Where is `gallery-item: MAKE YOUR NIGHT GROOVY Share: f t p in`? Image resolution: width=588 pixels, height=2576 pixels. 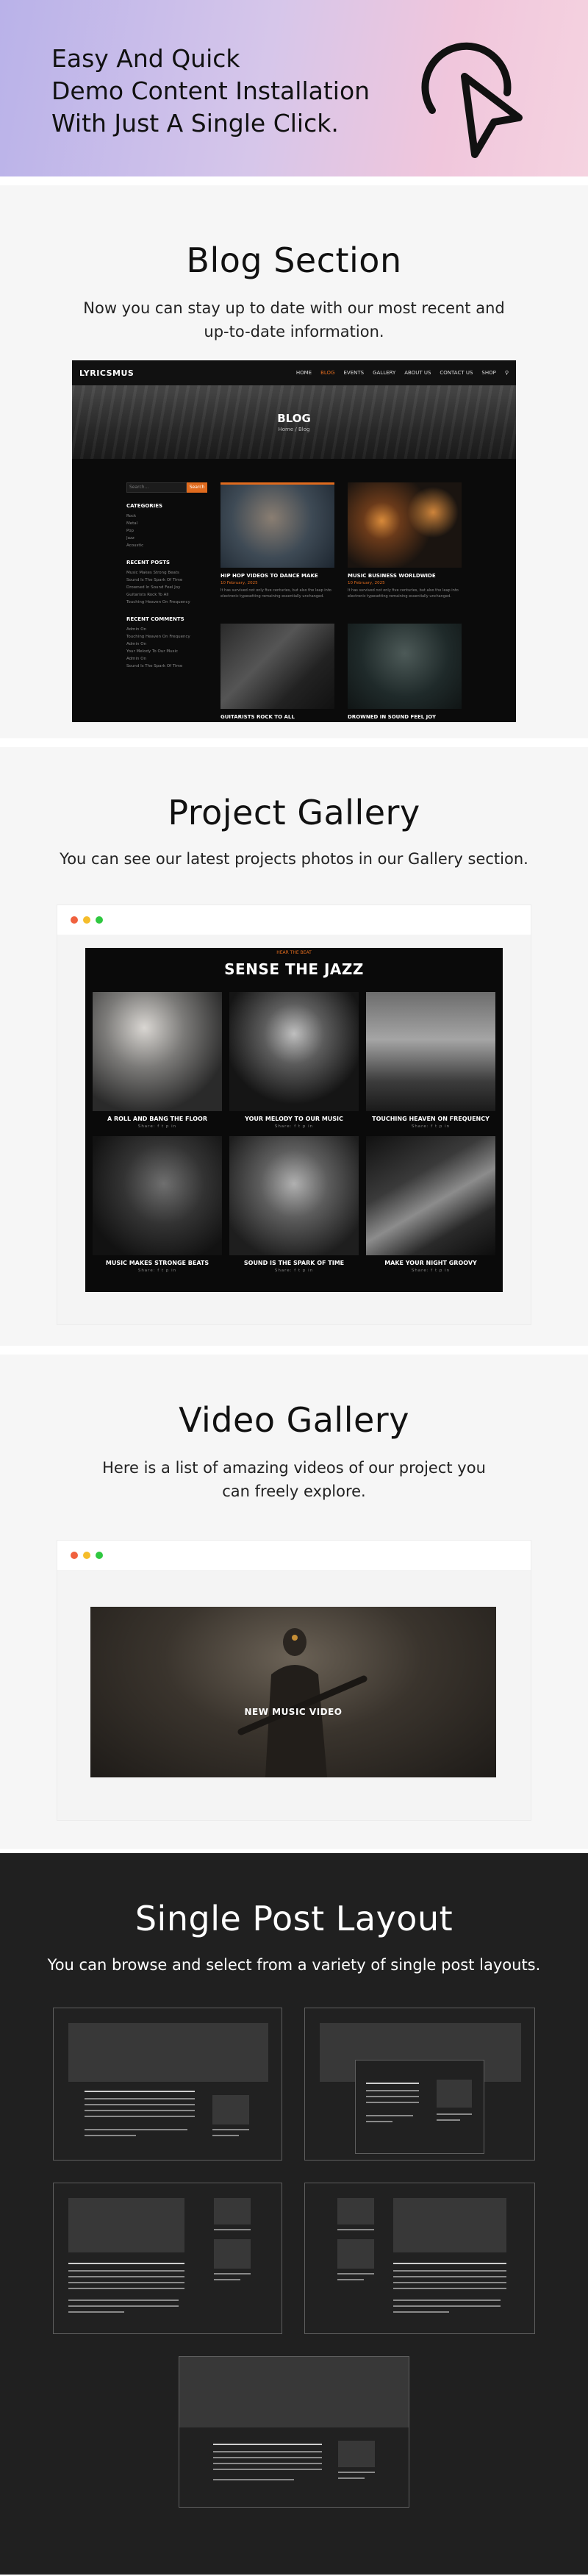
gallery-item: MAKE YOUR NIGHT GROOVY Share: f t p in is located at coordinates (430, 1204).